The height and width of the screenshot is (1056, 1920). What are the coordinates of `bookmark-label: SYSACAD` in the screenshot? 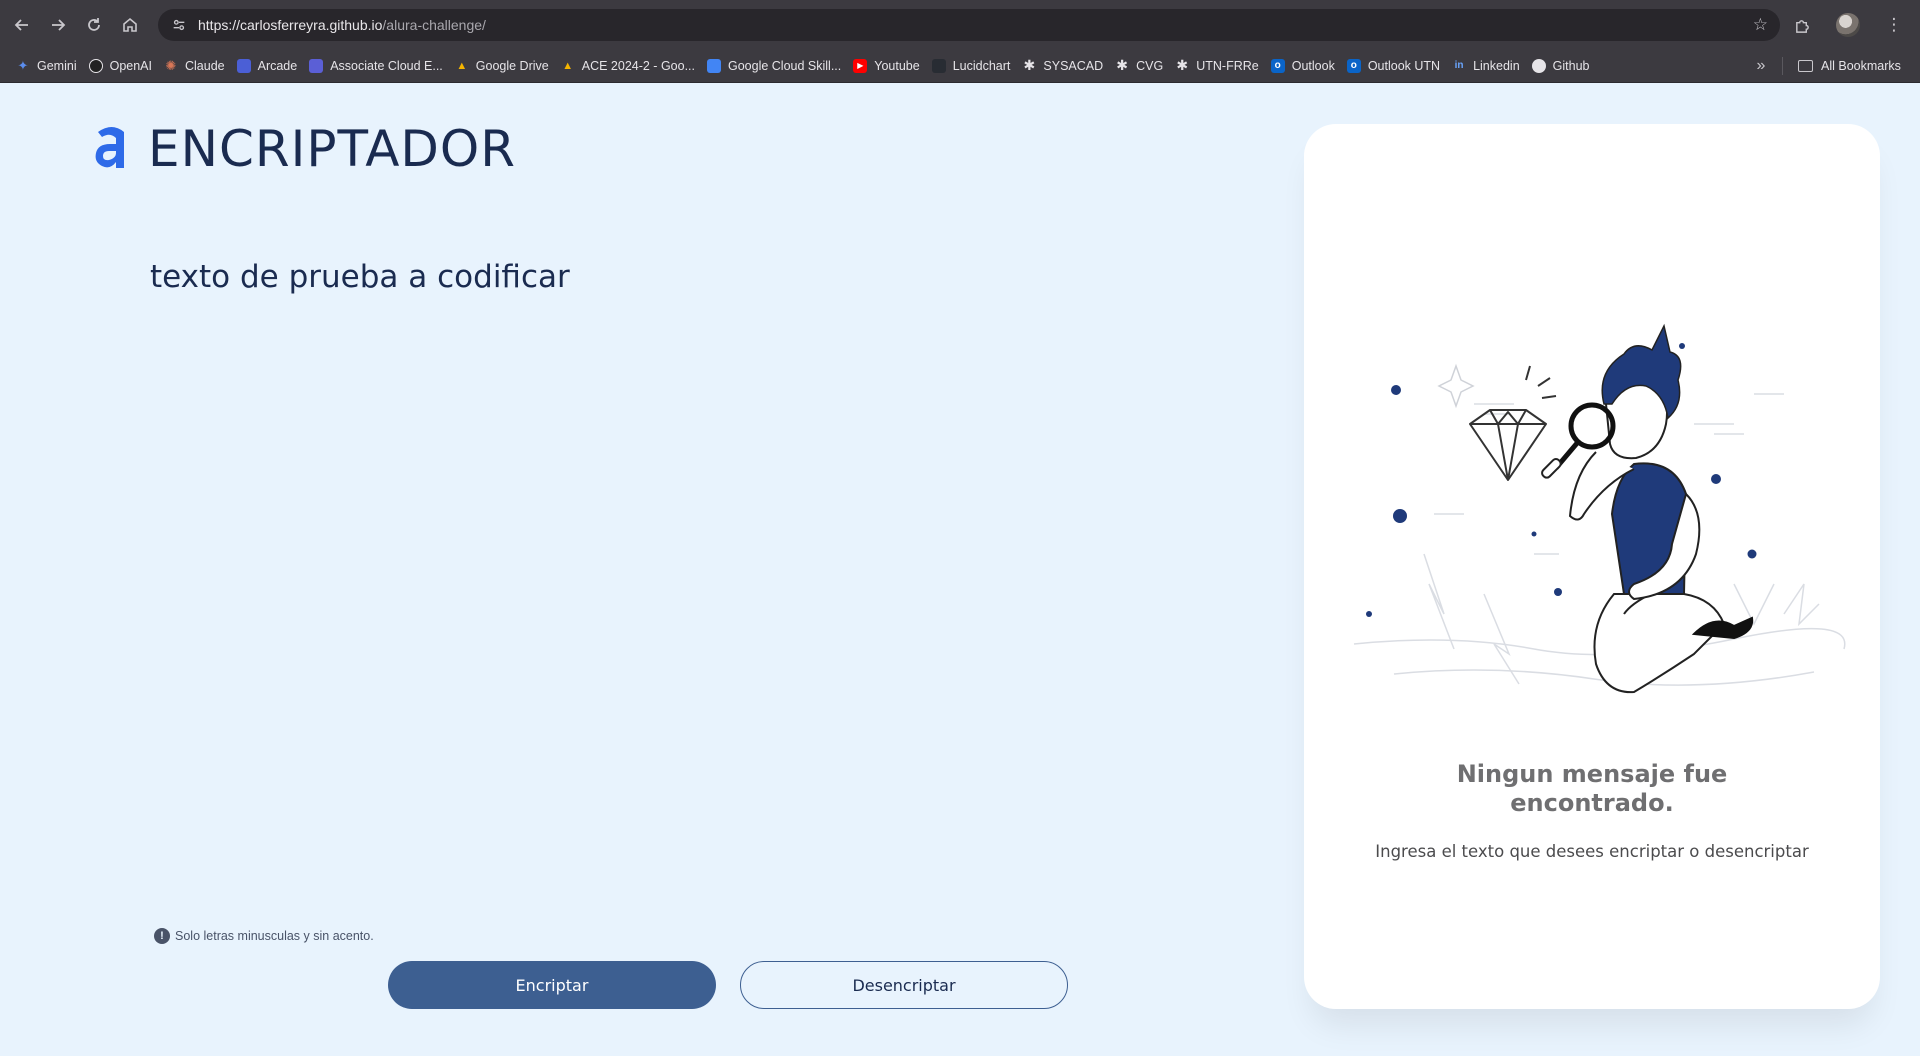 It's located at (1073, 65).